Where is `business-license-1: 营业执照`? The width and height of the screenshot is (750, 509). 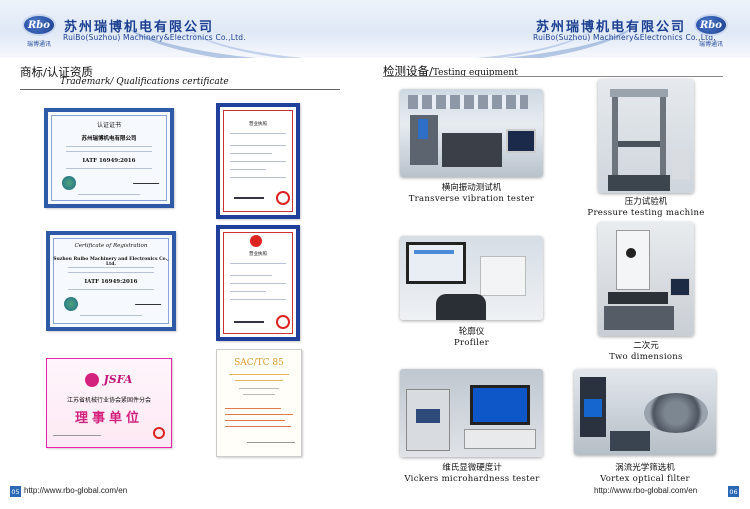
business-license-1: 营业执照 is located at coordinates (258, 161).